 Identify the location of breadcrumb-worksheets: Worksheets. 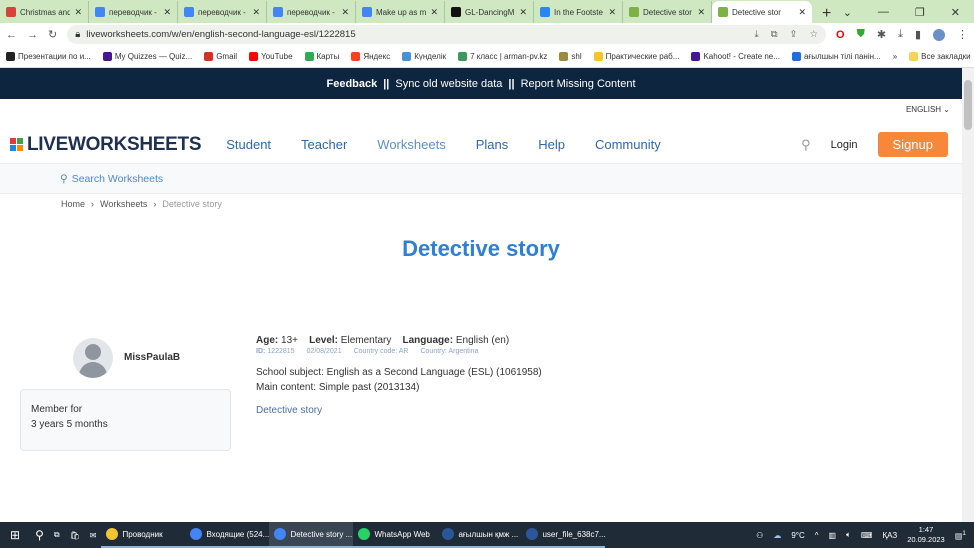
(123, 204).